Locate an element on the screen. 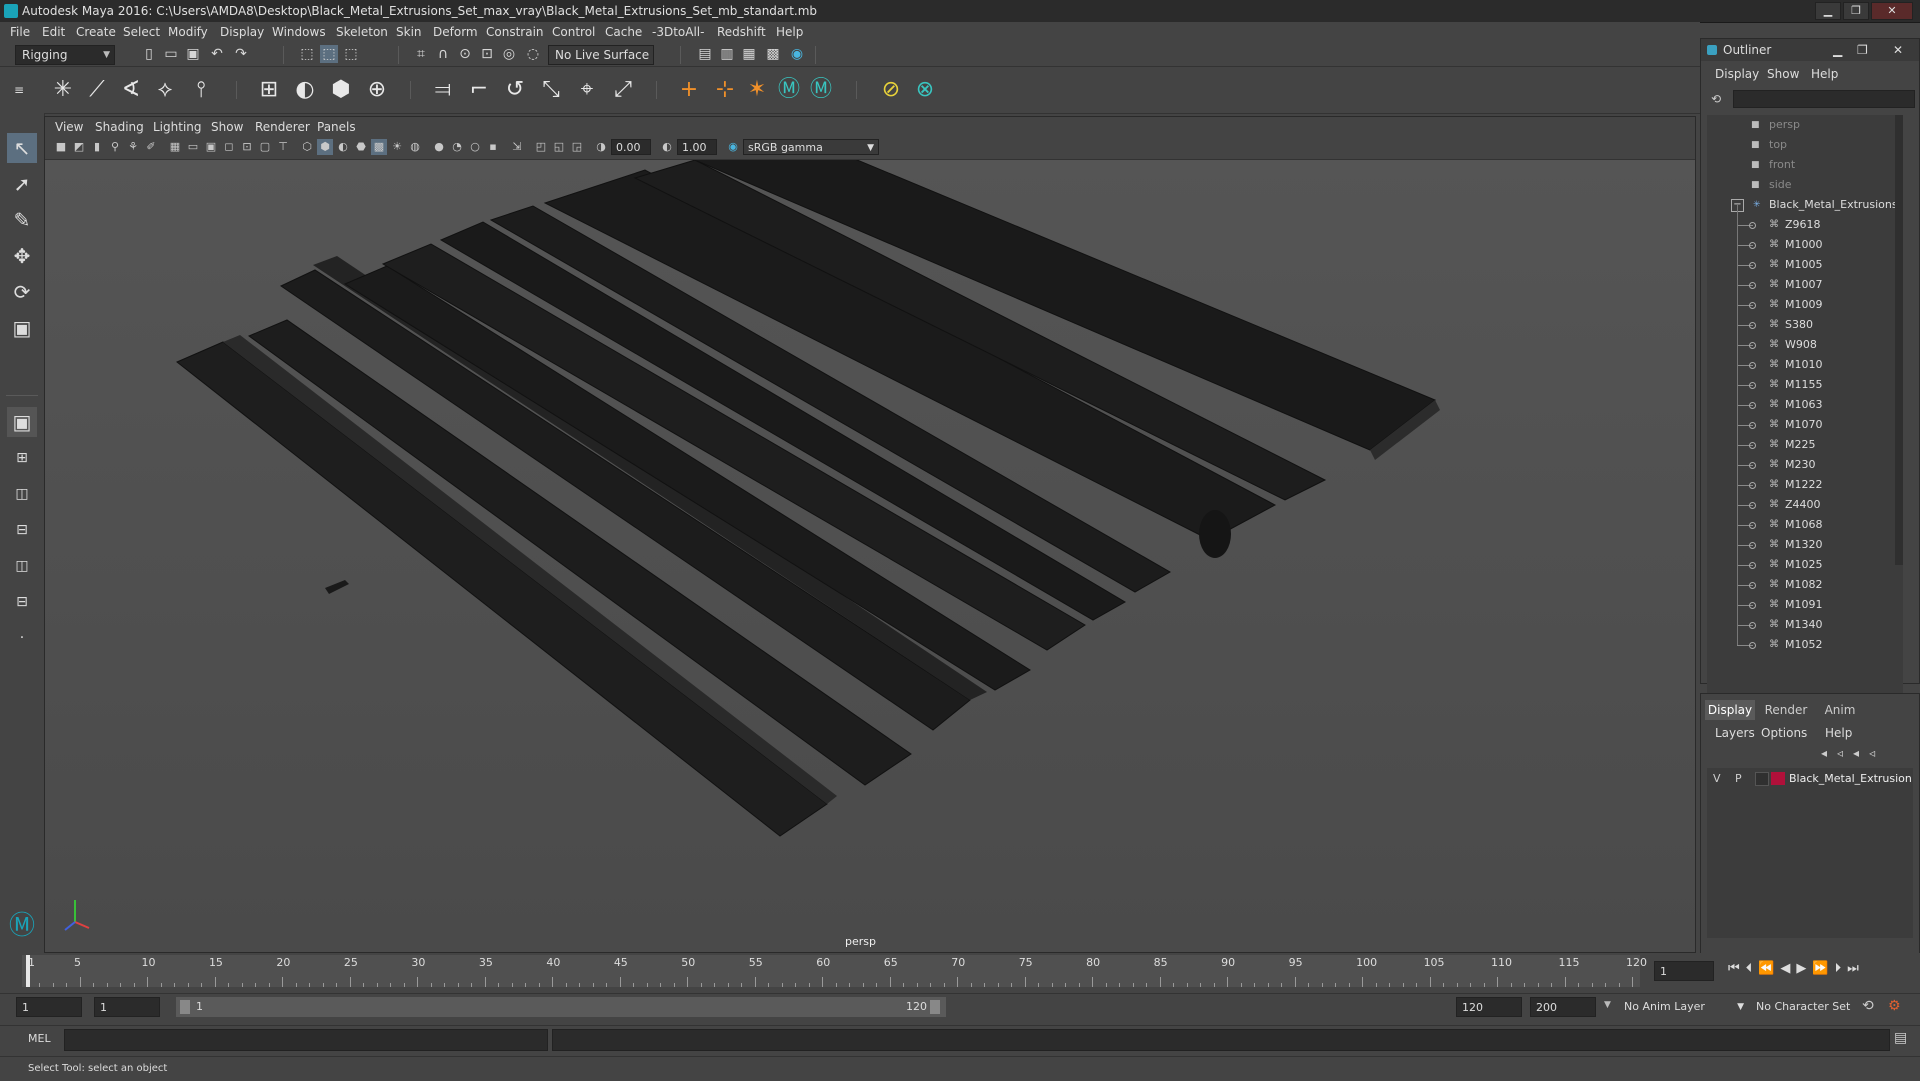 This screenshot has width=1920, height=1081. snap-curve-icon: ∩ is located at coordinates (443, 54).